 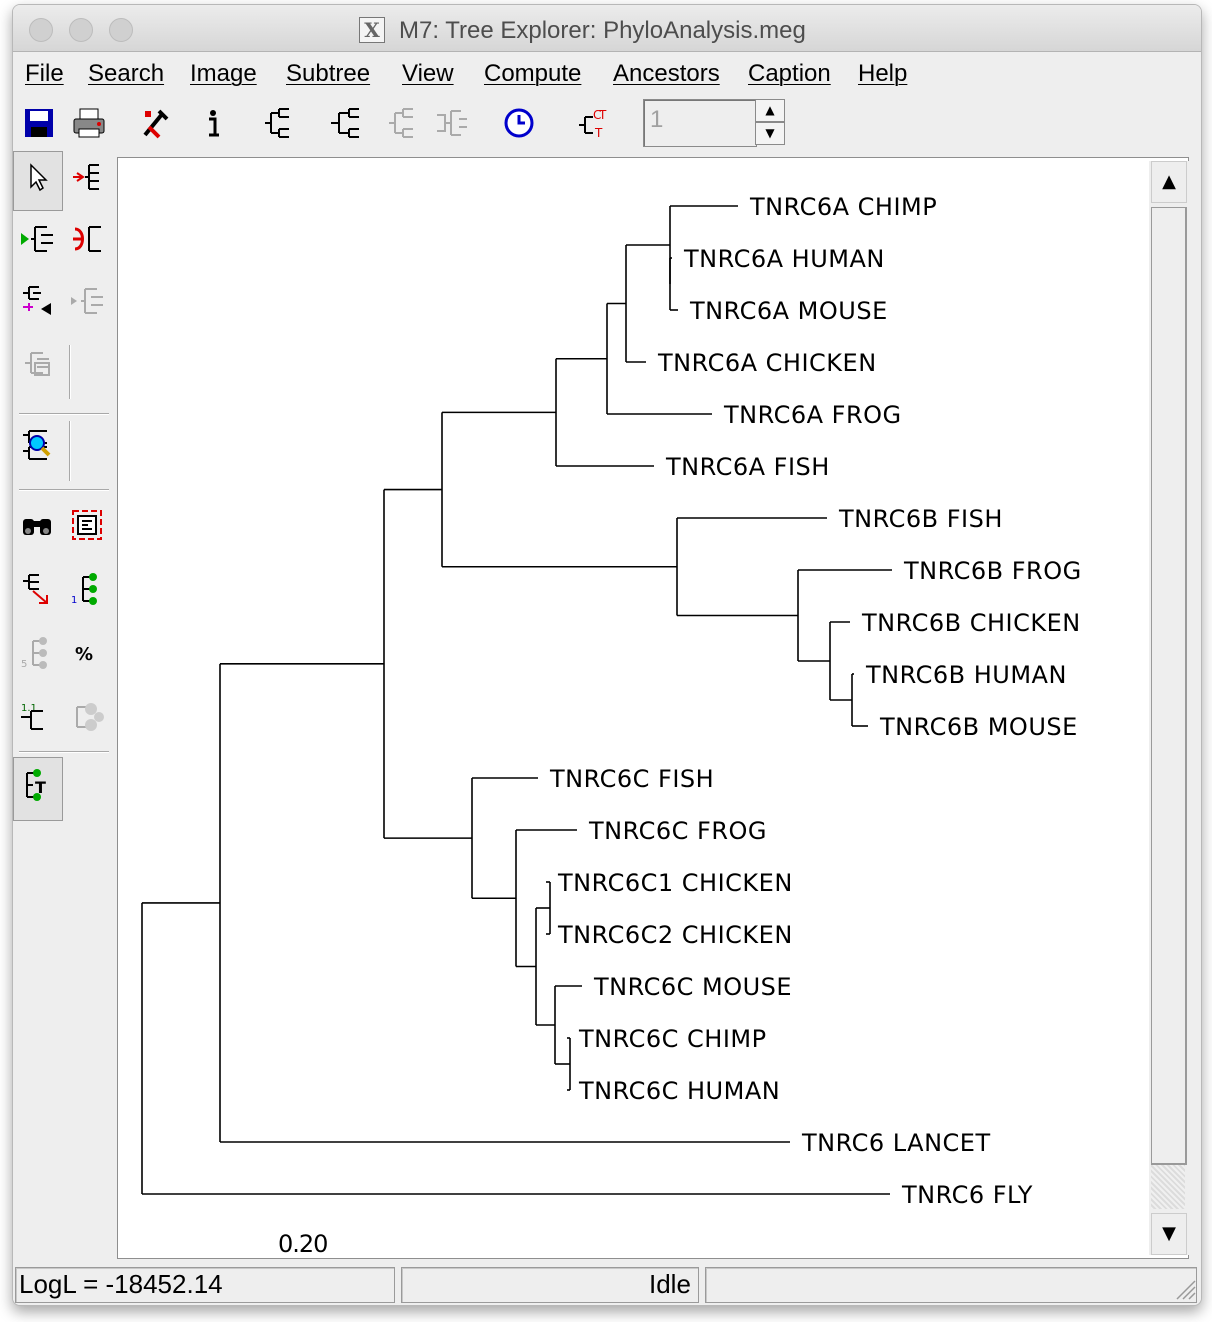 I want to click on taxon-label: TNRC6B MOUSE, so click(x=978, y=727).